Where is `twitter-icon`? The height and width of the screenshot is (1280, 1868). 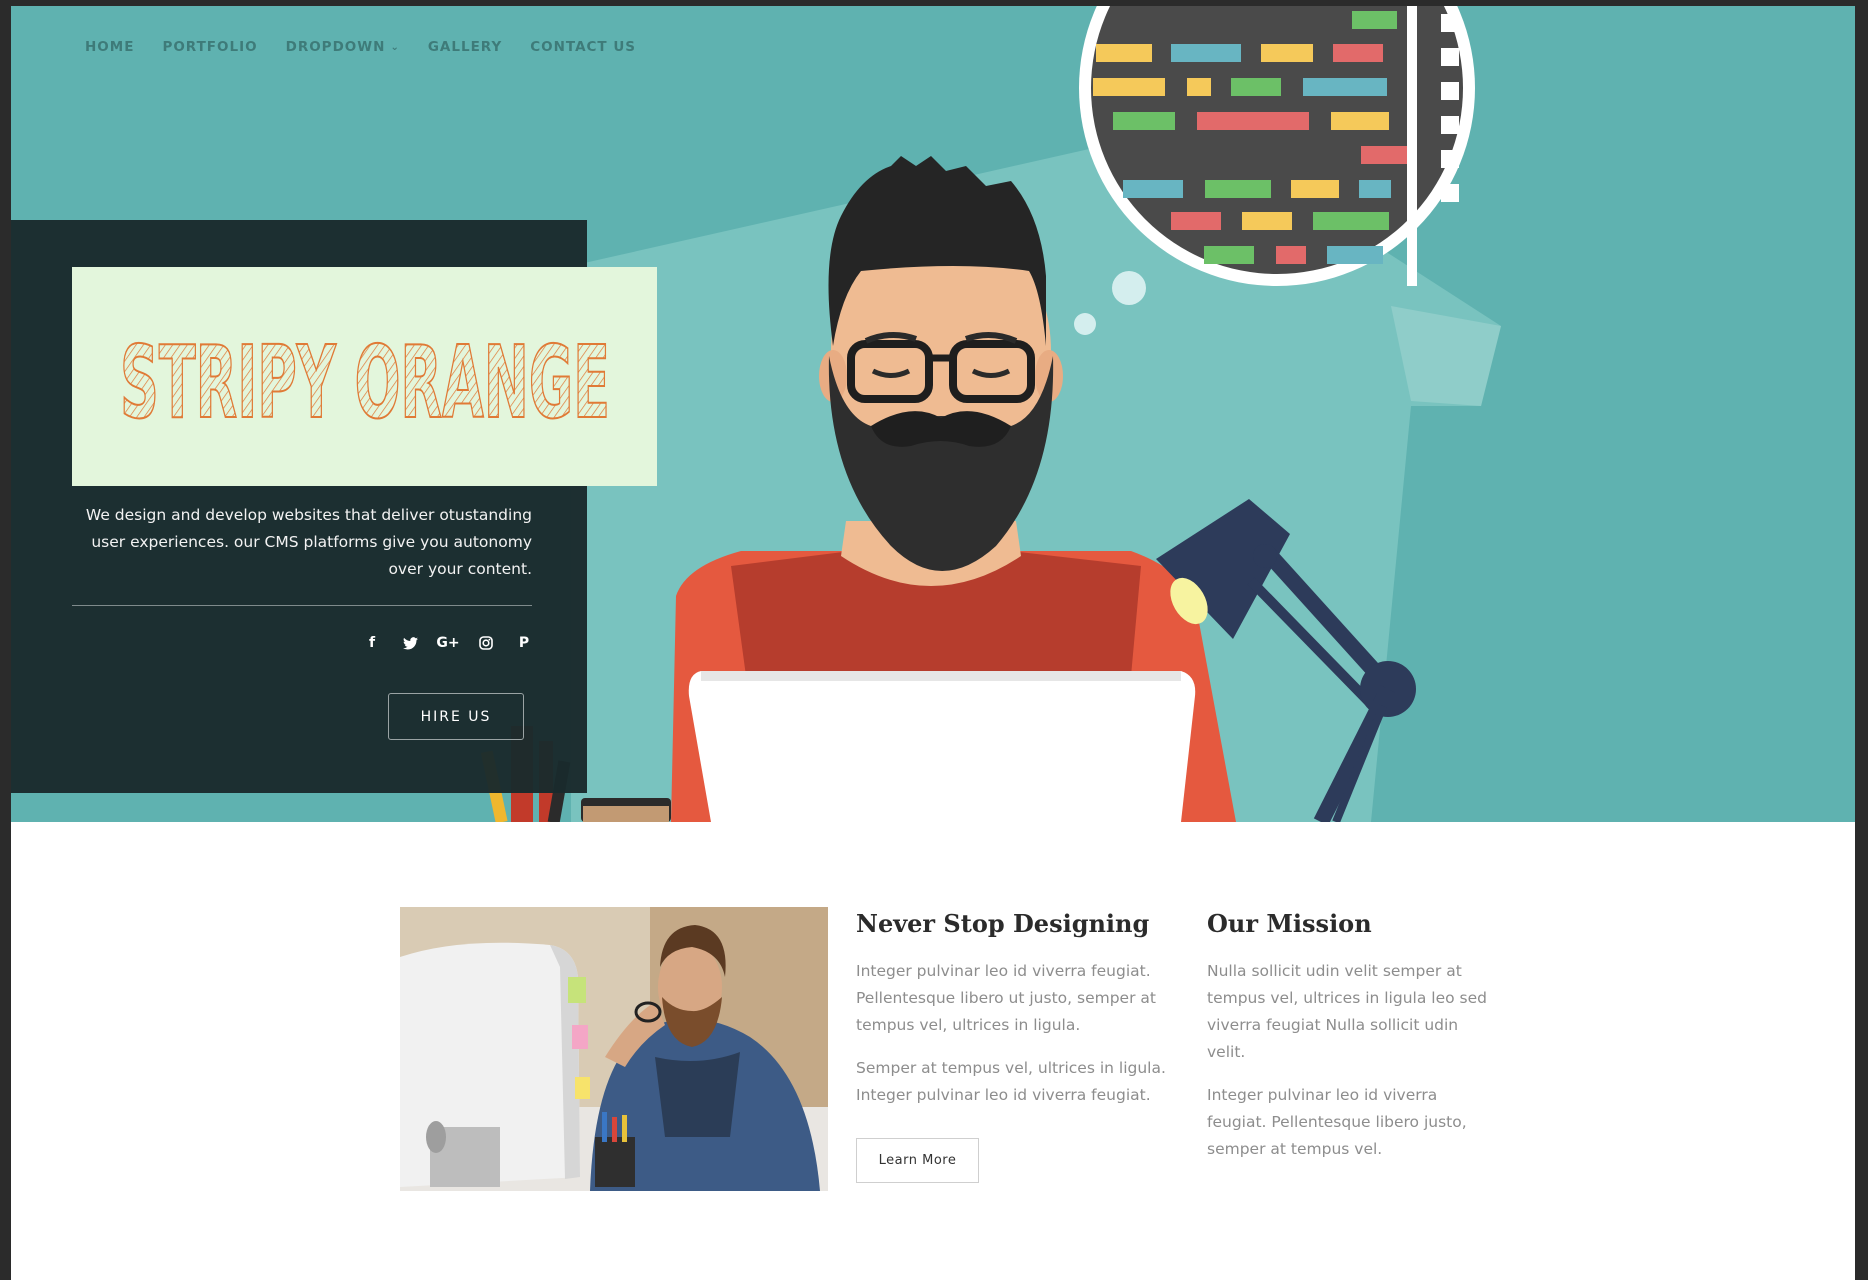 twitter-icon is located at coordinates (410, 643).